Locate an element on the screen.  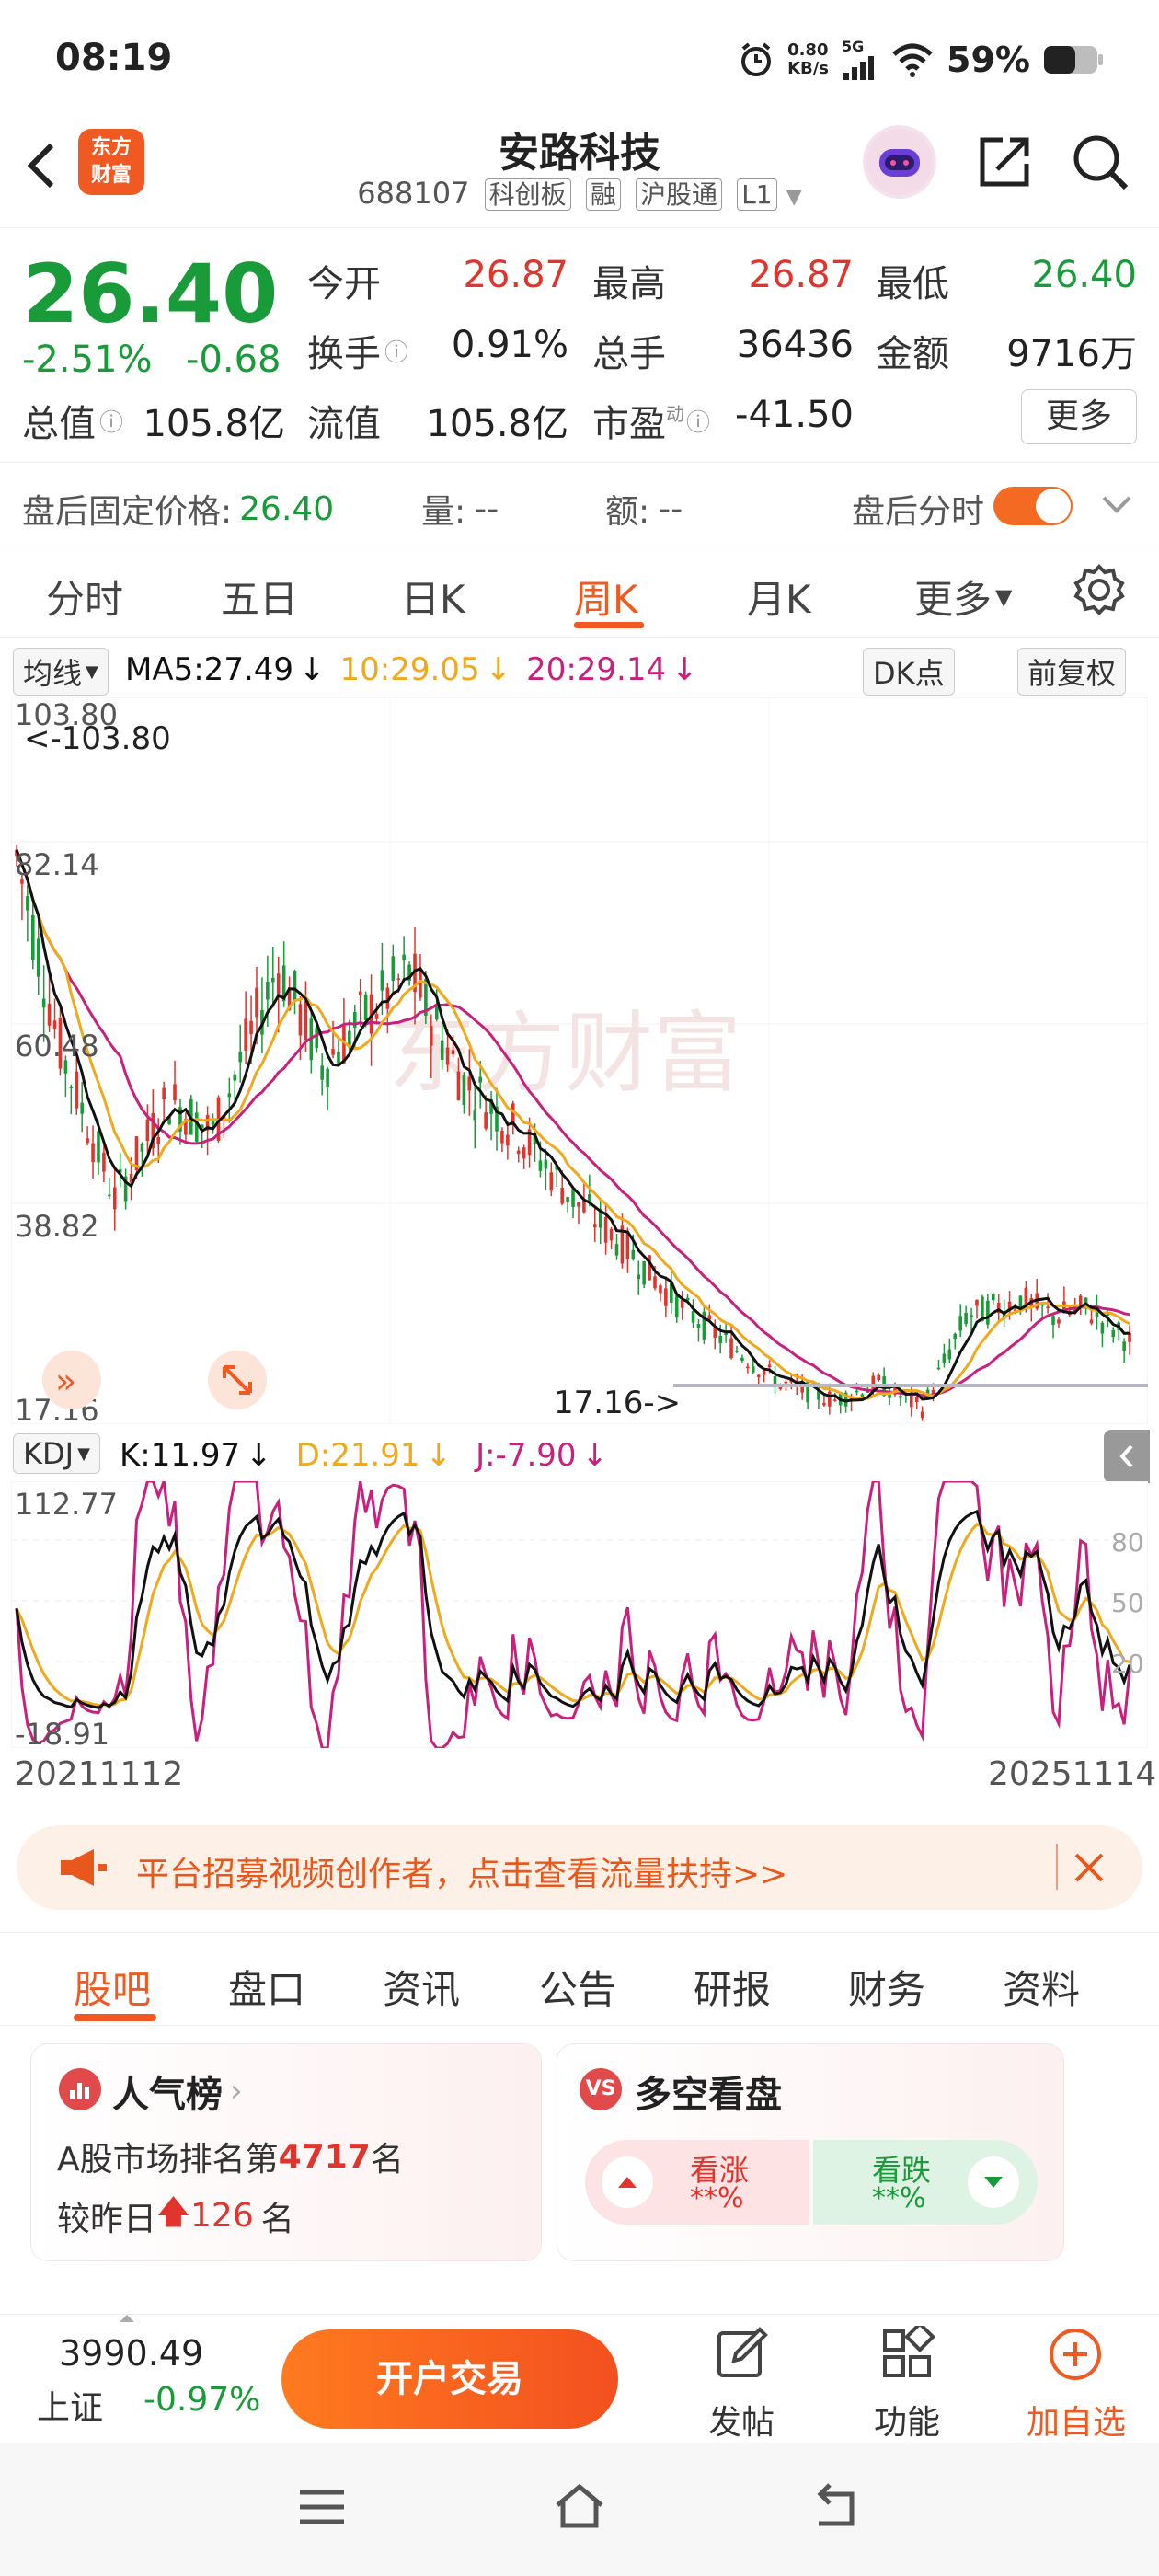
end-date: 20251114 is located at coordinates (1072, 1774).